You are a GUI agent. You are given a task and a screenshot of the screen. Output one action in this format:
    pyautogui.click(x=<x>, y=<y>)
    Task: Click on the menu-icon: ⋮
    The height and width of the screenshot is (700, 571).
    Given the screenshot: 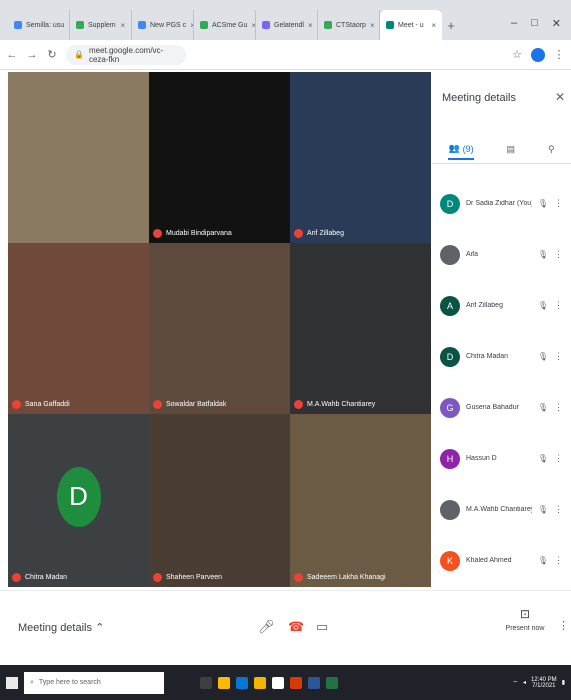 What is the action you would take?
    pyautogui.click(x=559, y=54)
    